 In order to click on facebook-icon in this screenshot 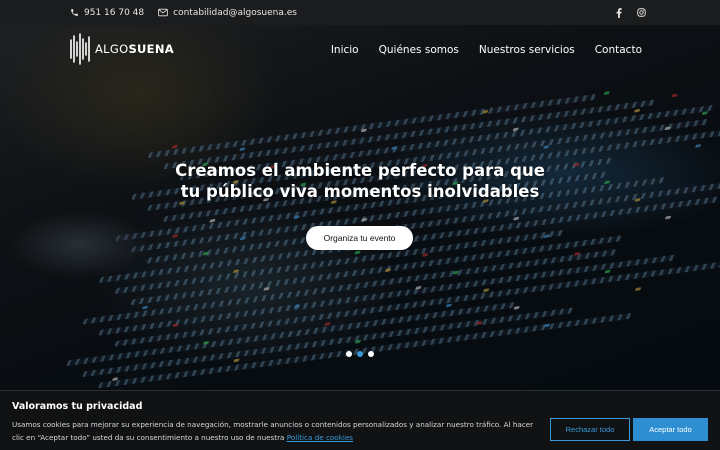, I will do `click(619, 13)`.